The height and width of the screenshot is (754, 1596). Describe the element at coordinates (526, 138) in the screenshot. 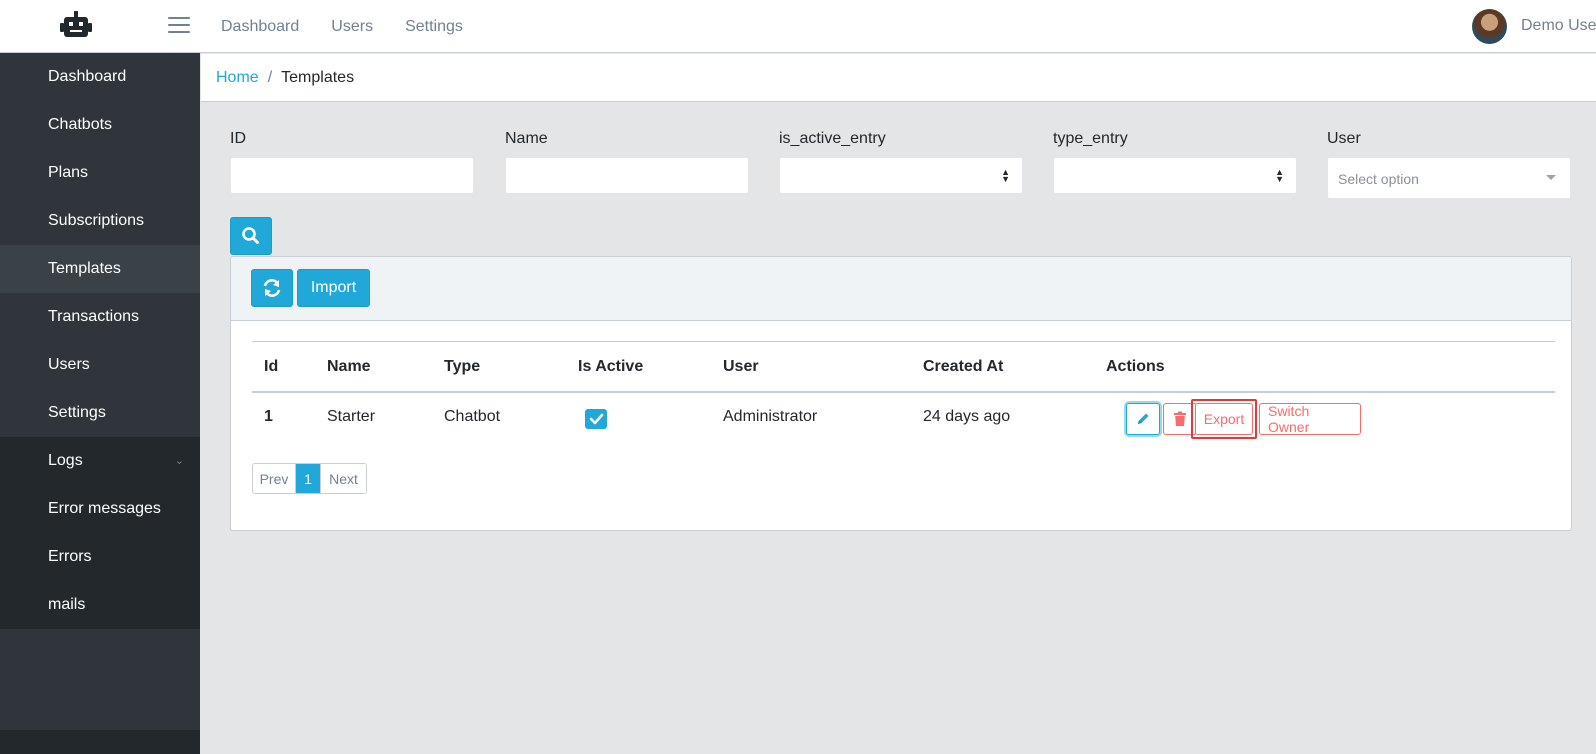

I see `filter-name-label: Name` at that location.